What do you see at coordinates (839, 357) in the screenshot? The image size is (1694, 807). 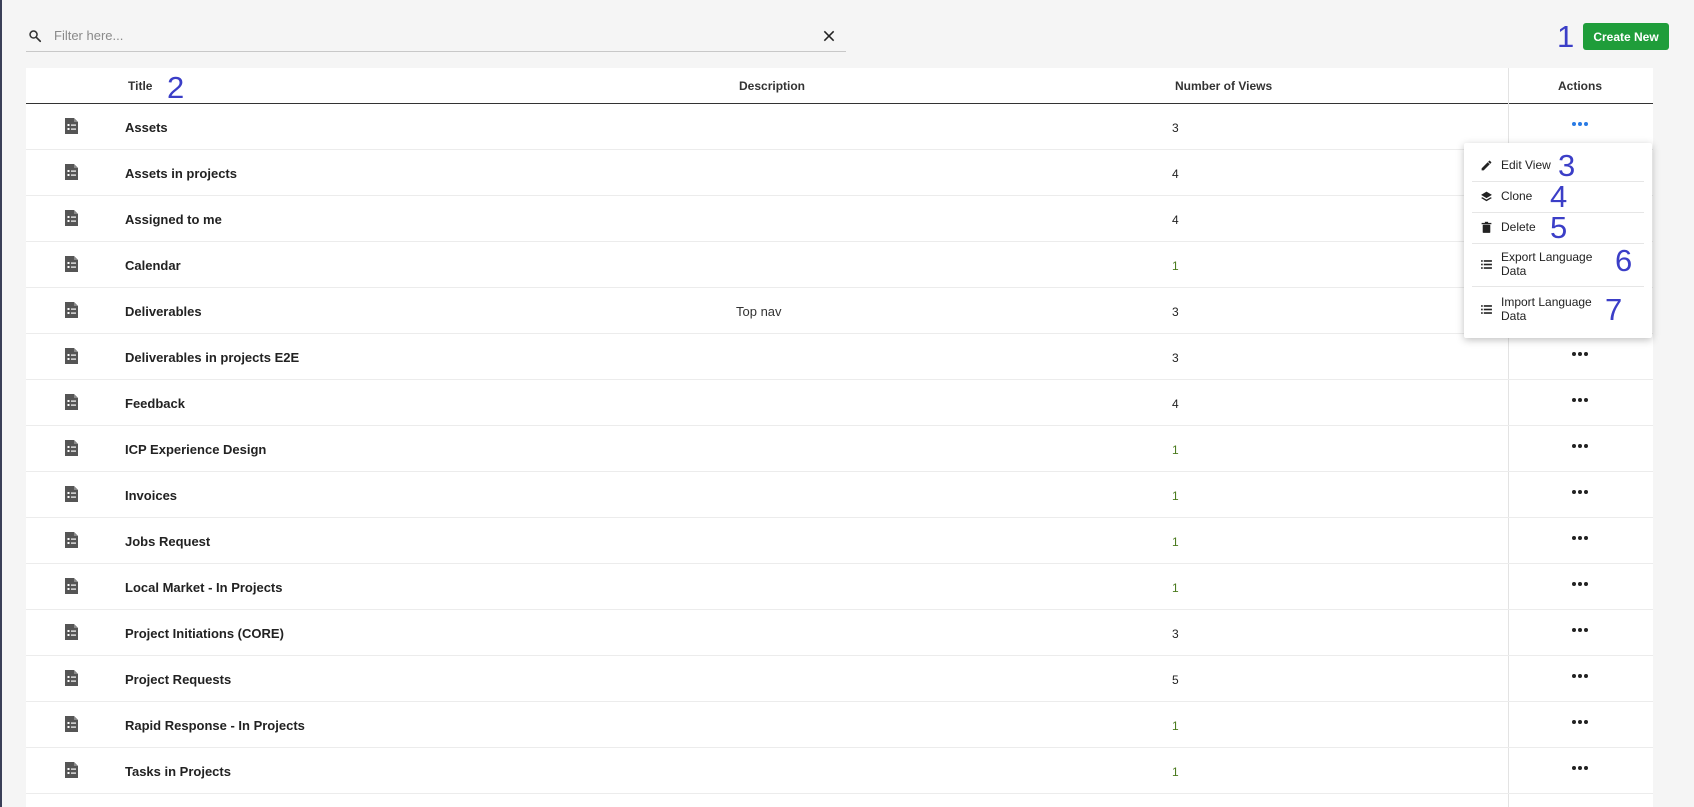 I see `table-row: Deliverables in projects E2E 3` at bounding box center [839, 357].